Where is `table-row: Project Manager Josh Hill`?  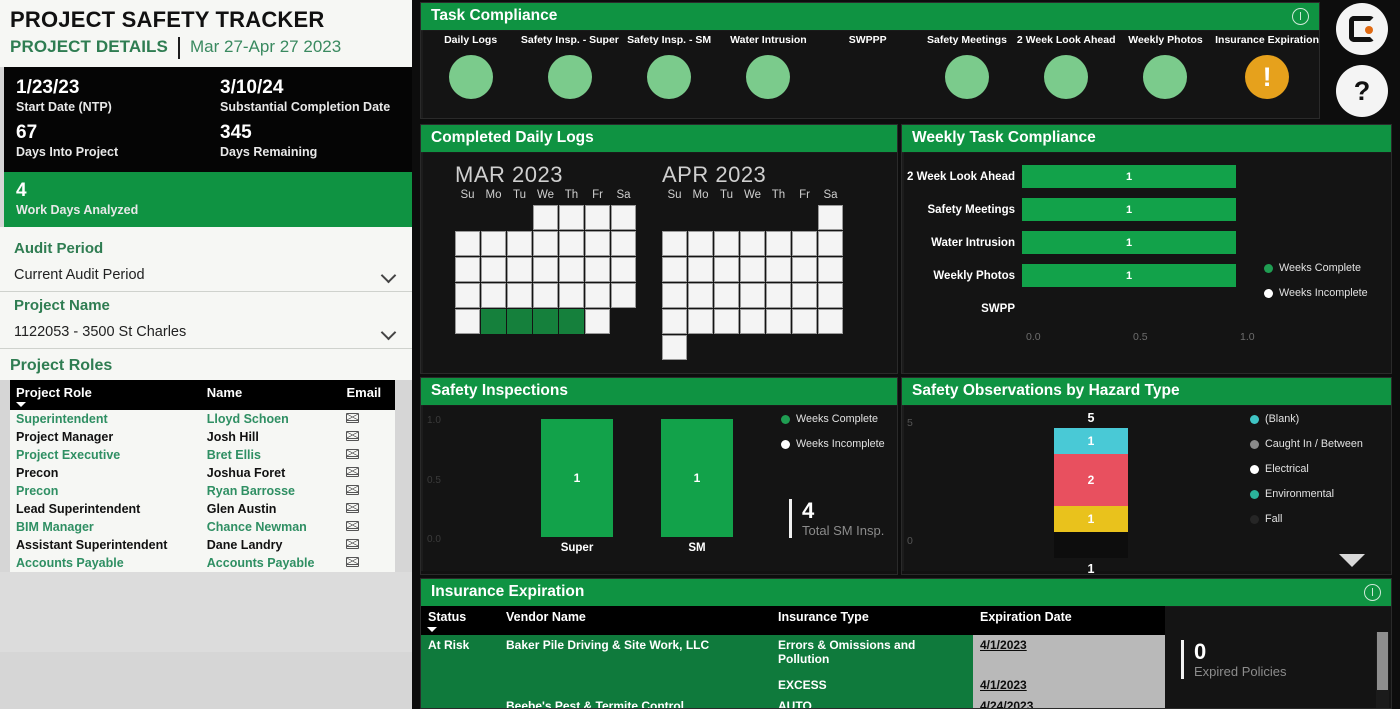 table-row: Project Manager Josh Hill is located at coordinates (202, 437).